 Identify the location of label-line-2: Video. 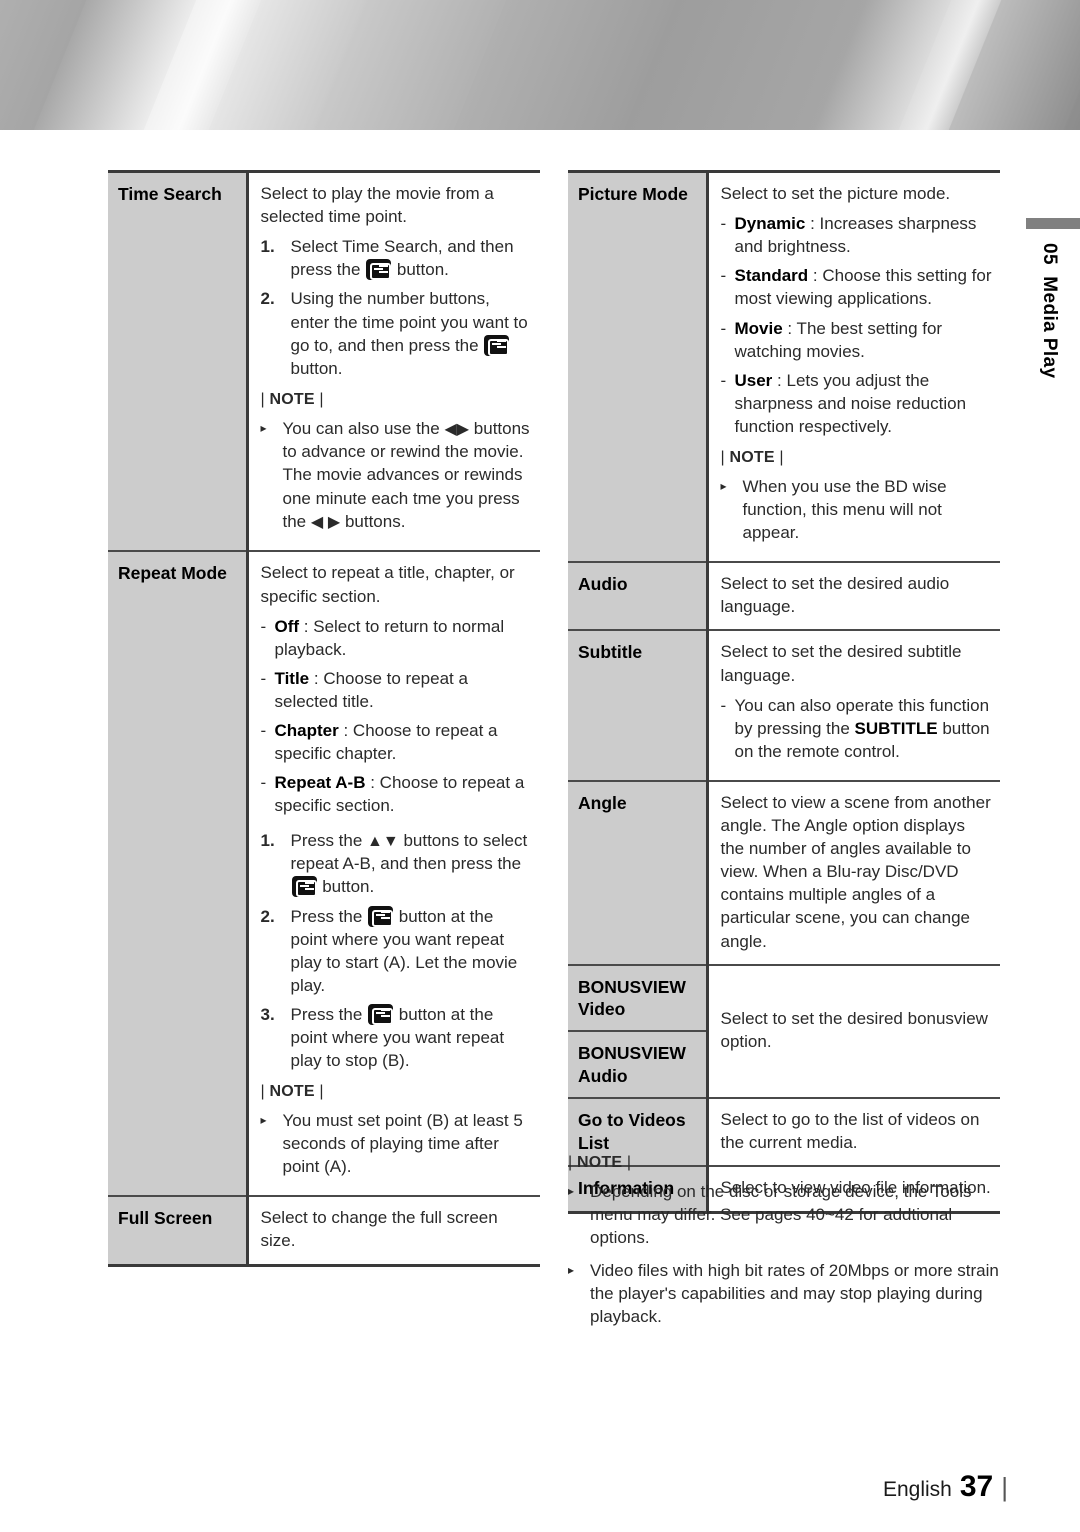
(602, 1009).